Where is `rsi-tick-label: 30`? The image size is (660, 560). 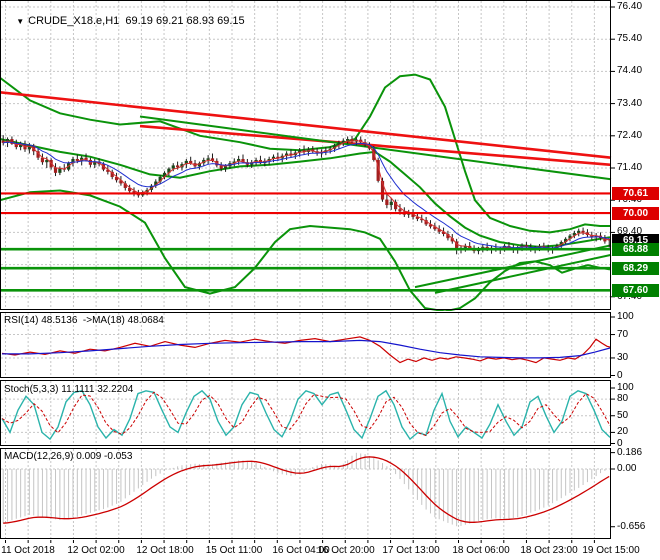
rsi-tick-label: 30 is located at coordinates (623, 357).